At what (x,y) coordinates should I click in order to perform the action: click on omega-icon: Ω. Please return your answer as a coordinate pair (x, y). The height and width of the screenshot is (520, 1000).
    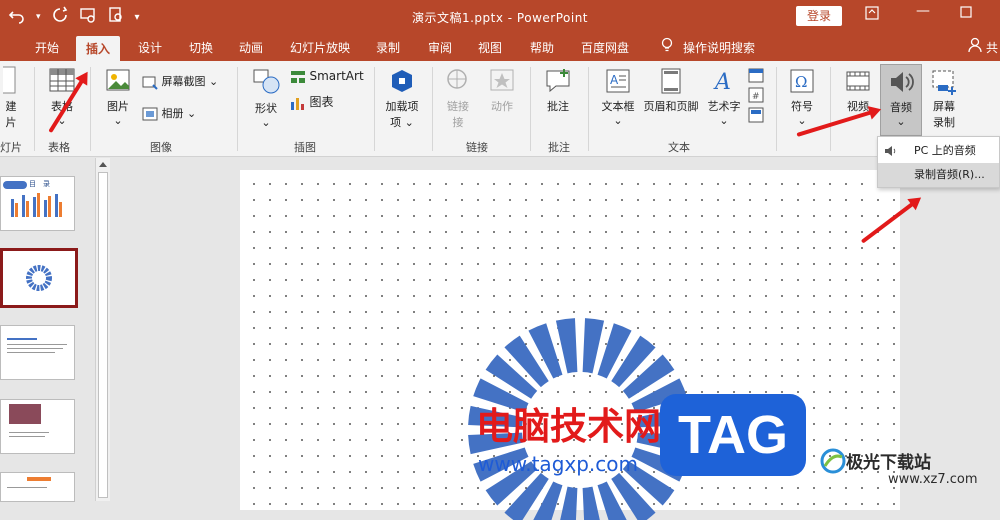
    Looking at the image, I should click on (802, 81).